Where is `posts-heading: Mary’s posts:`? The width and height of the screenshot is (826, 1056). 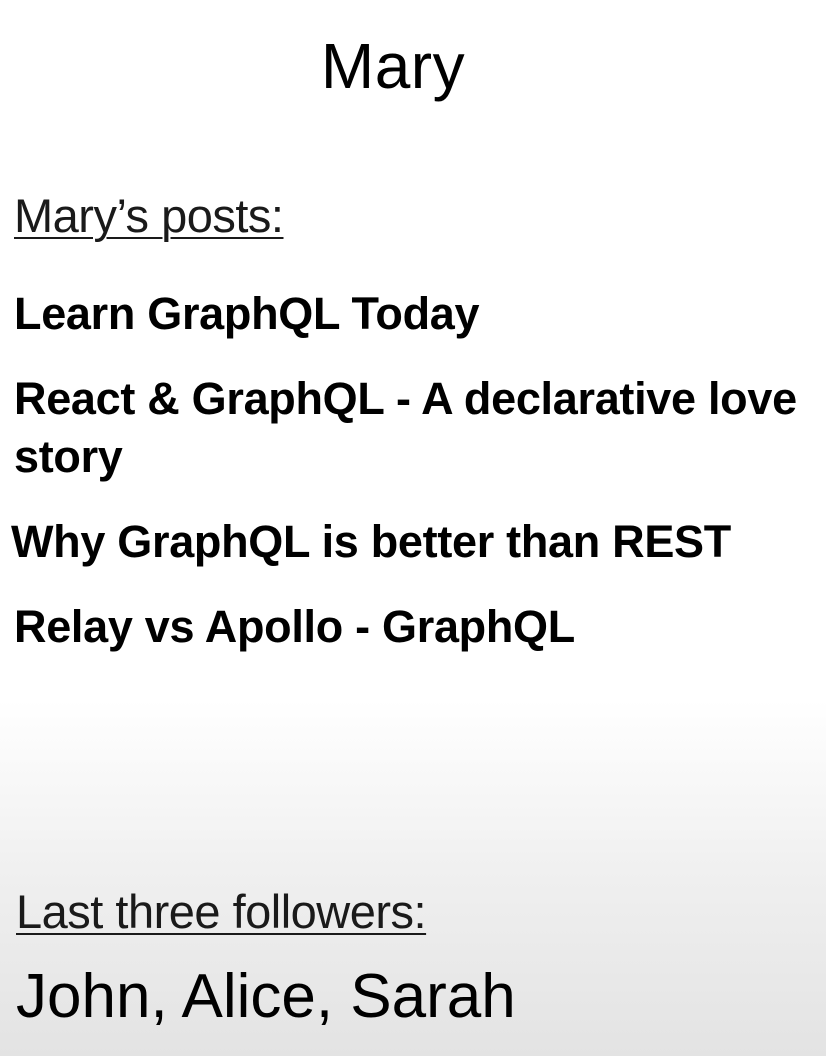 posts-heading: Mary’s posts: is located at coordinates (149, 215).